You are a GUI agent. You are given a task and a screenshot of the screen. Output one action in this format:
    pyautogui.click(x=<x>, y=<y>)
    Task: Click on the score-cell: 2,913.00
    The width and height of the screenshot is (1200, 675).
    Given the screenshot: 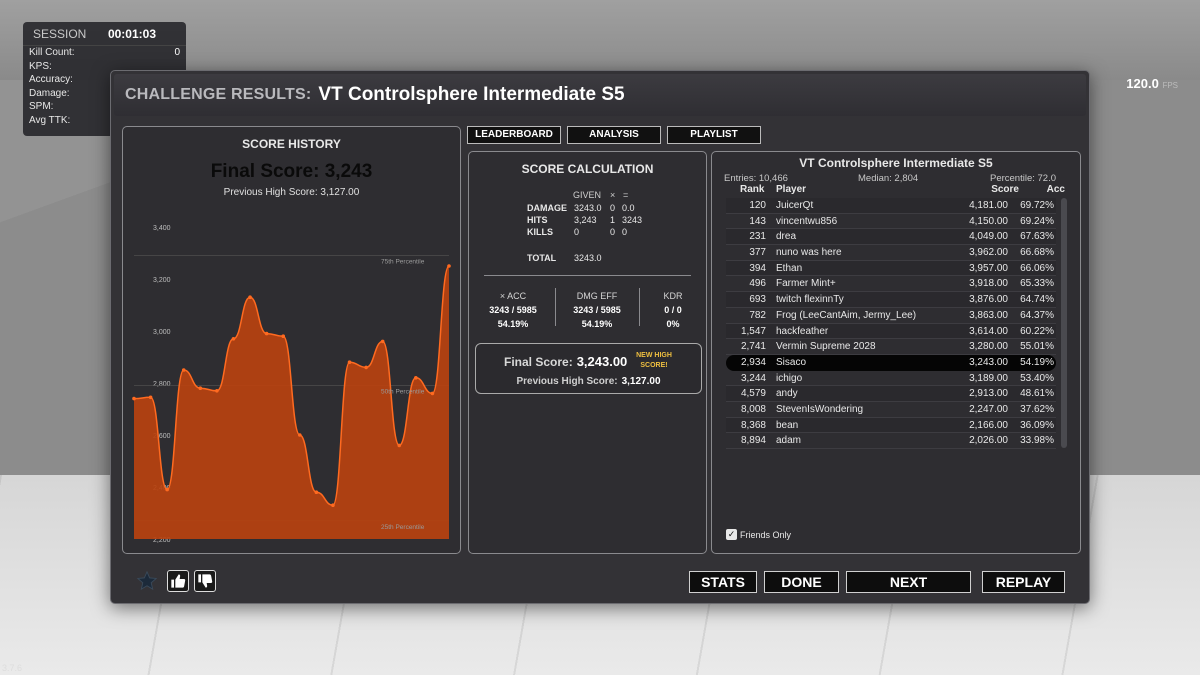 What is the action you would take?
    pyautogui.click(x=988, y=394)
    